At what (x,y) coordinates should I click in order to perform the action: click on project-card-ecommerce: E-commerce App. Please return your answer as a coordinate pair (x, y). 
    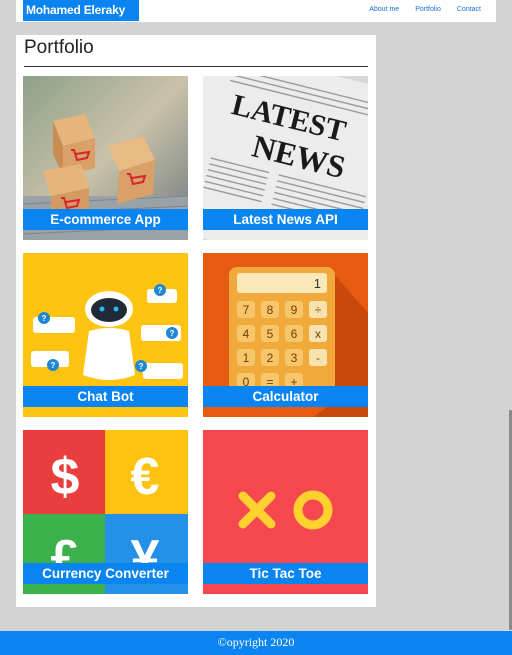
    Looking at the image, I should click on (105, 158).